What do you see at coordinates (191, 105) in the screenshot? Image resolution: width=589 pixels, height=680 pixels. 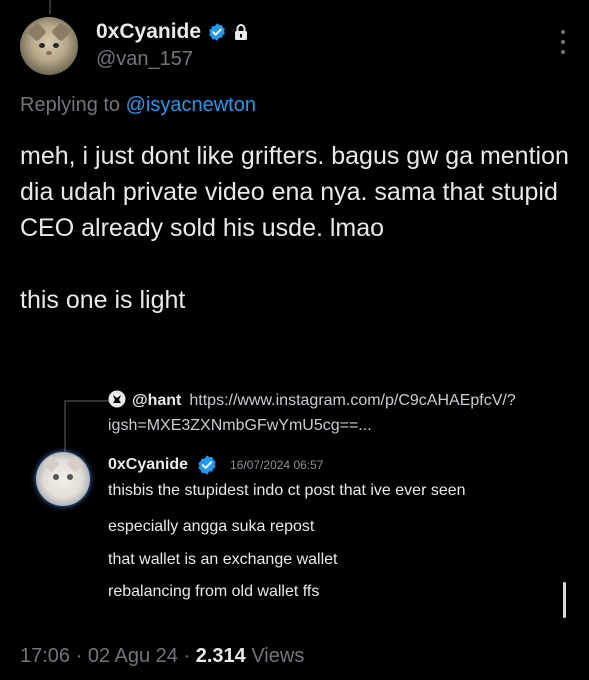 I see `replying-mention-link: @isyacnewton` at bounding box center [191, 105].